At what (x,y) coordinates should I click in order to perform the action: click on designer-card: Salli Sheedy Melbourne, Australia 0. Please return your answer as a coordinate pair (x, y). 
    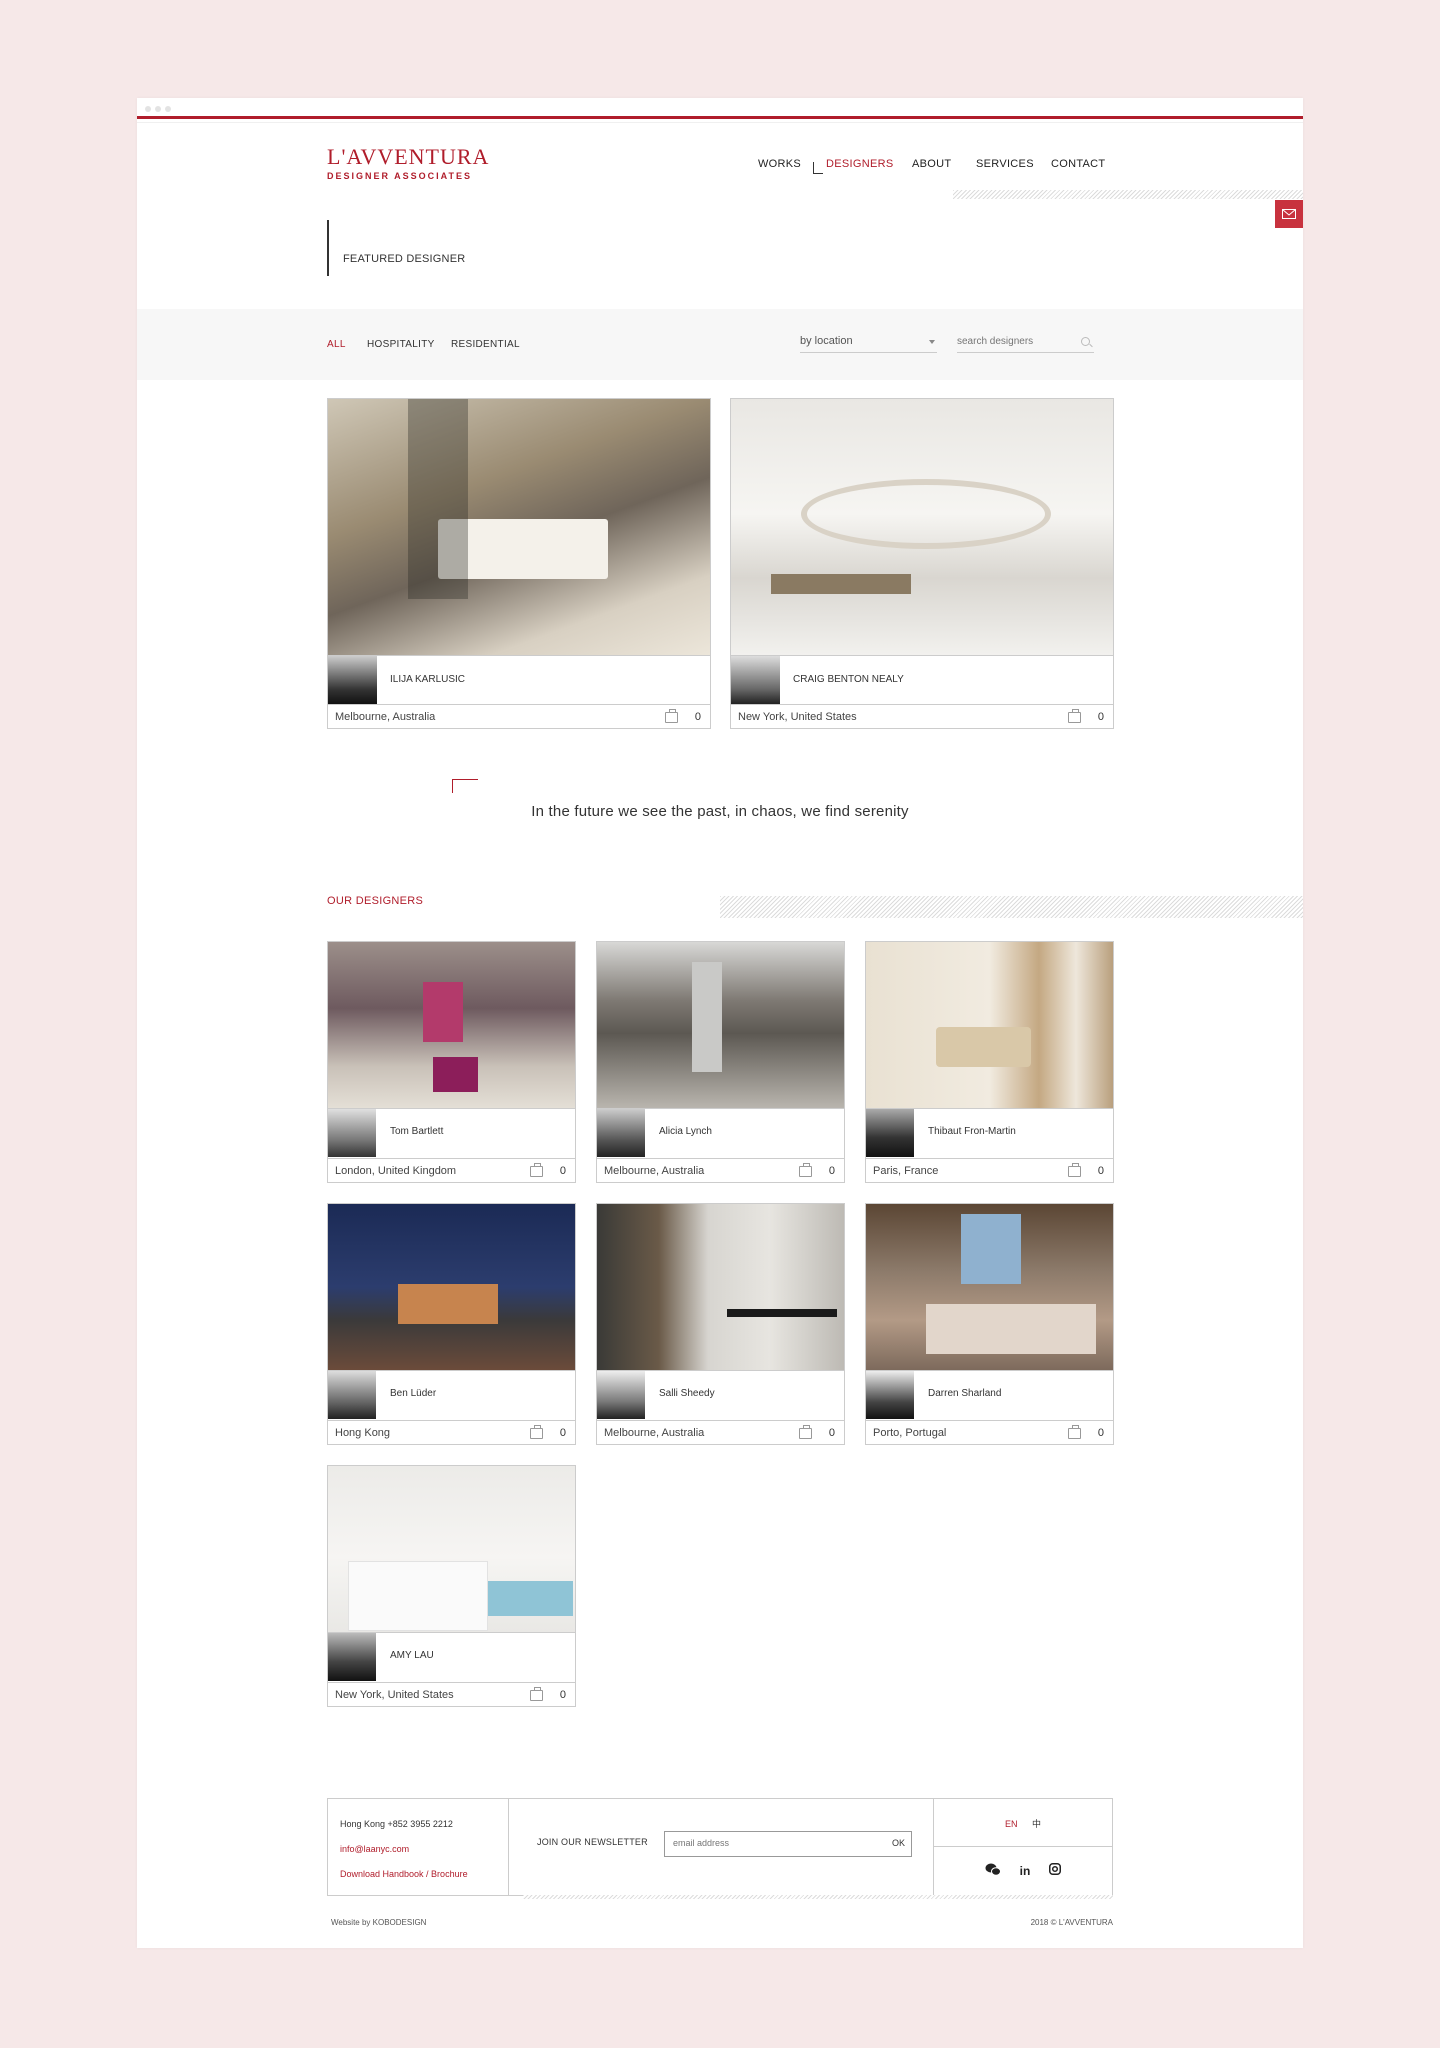
    Looking at the image, I should click on (720, 1324).